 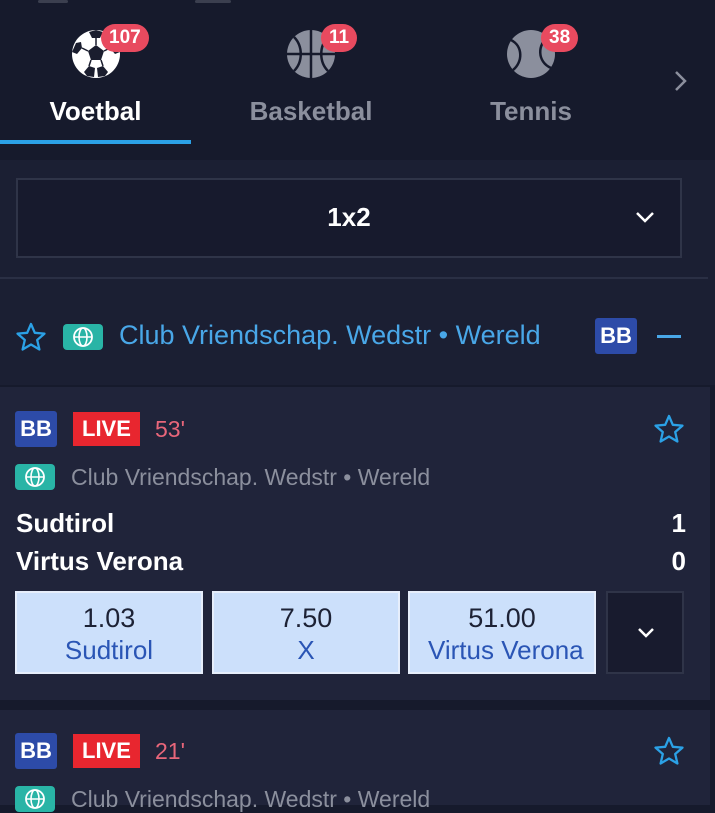 What do you see at coordinates (355, 701) in the screenshot?
I see `card-divider` at bounding box center [355, 701].